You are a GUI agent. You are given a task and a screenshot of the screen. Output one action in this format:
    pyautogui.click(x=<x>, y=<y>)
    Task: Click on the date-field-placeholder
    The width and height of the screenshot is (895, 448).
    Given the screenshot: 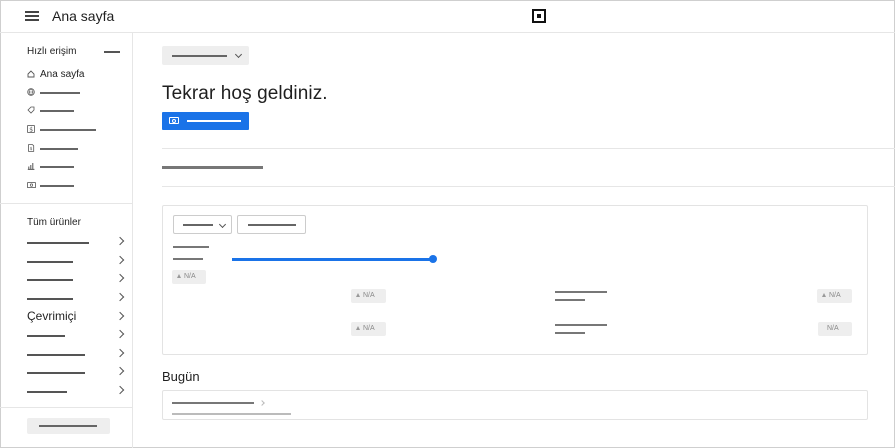 What is the action you would take?
    pyautogui.click(x=272, y=225)
    